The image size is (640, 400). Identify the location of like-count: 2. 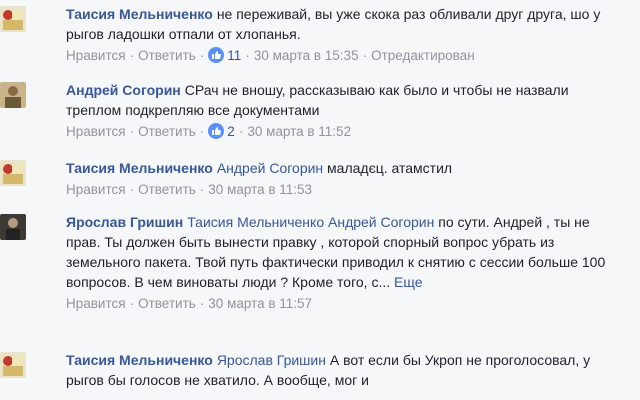
(231, 131).